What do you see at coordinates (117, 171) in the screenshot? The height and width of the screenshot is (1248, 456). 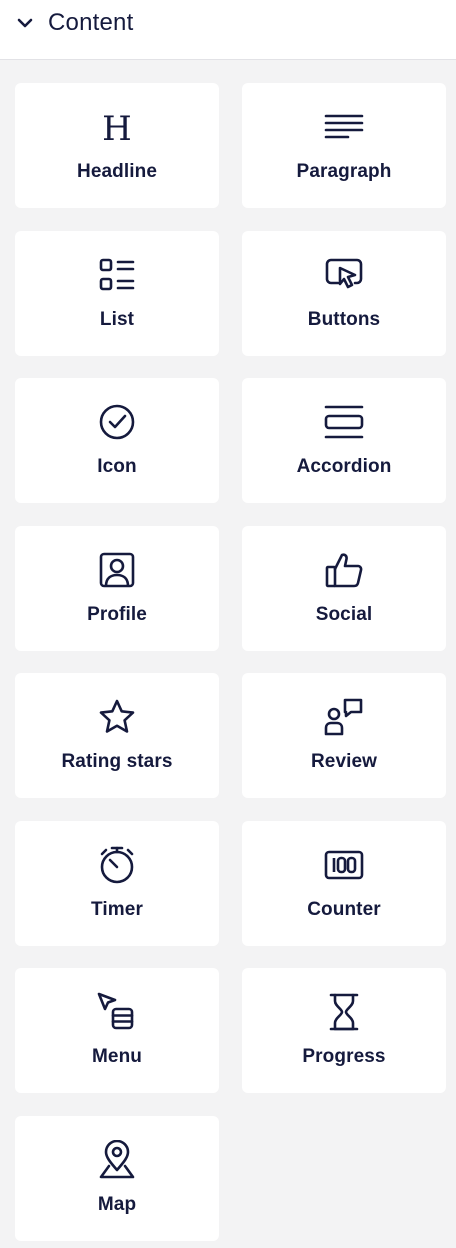 I see `widget-label: Headline` at bounding box center [117, 171].